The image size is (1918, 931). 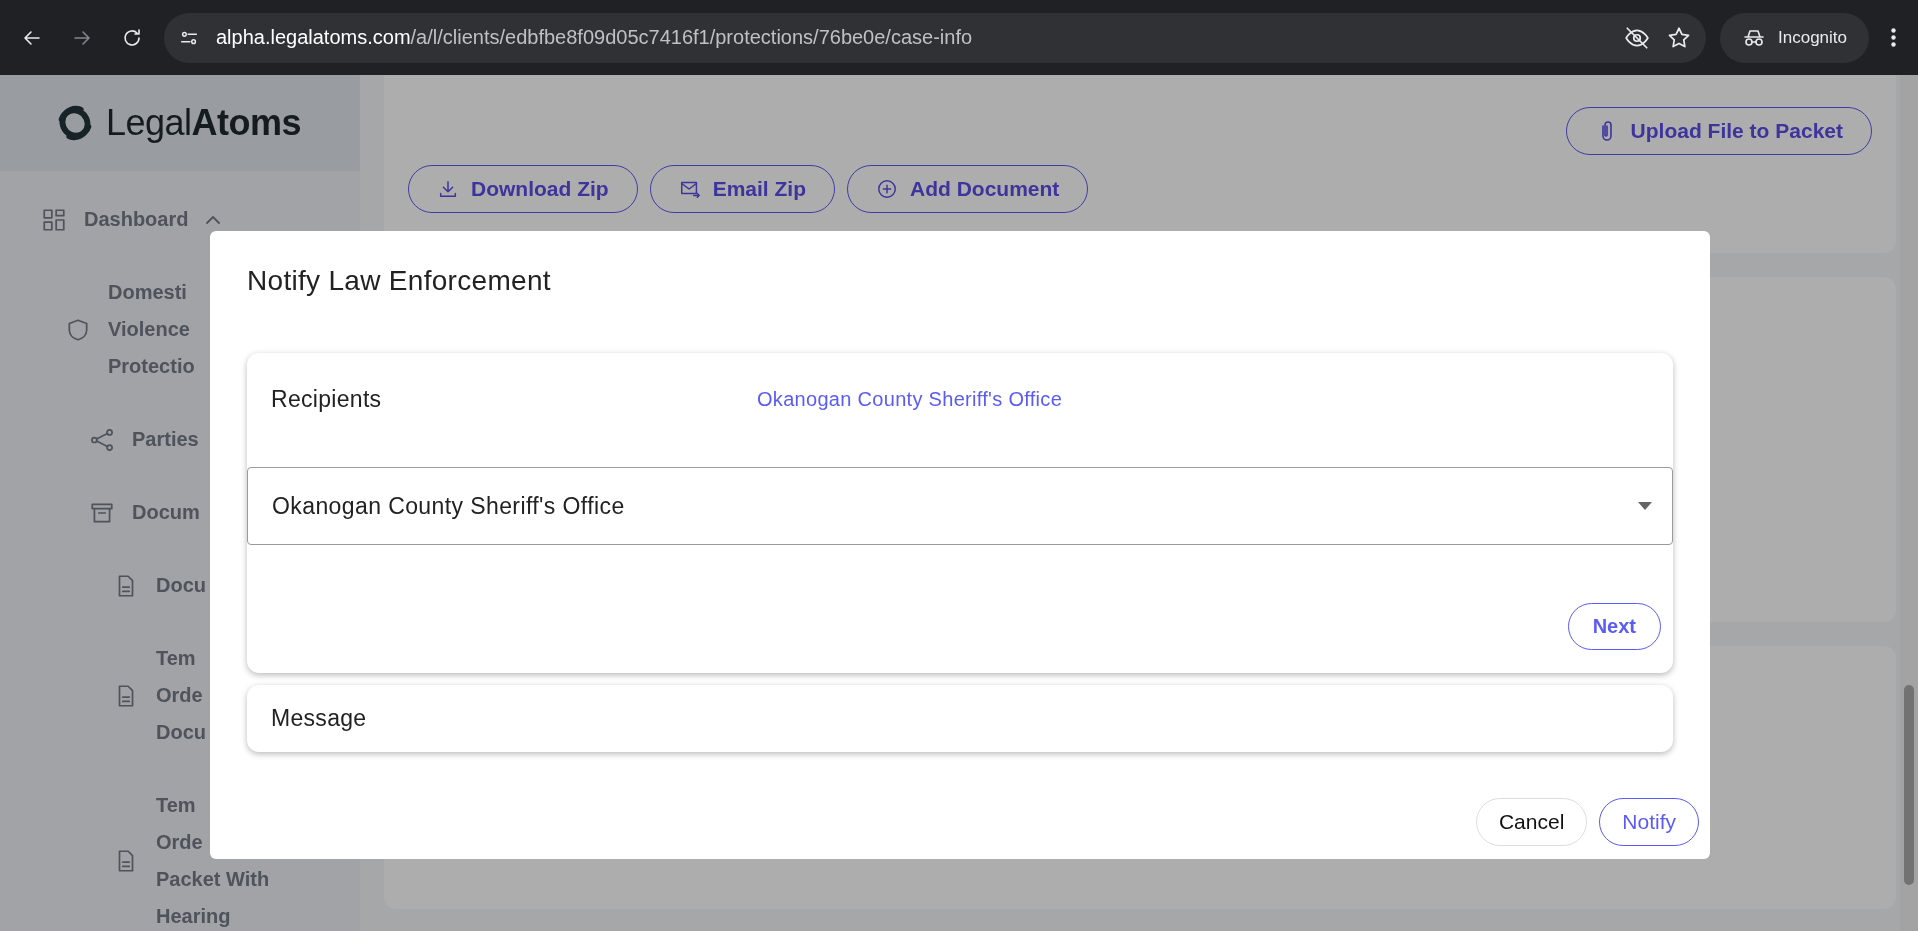 I want to click on dialog-title: Notify Law Enforcement, so click(x=399, y=281).